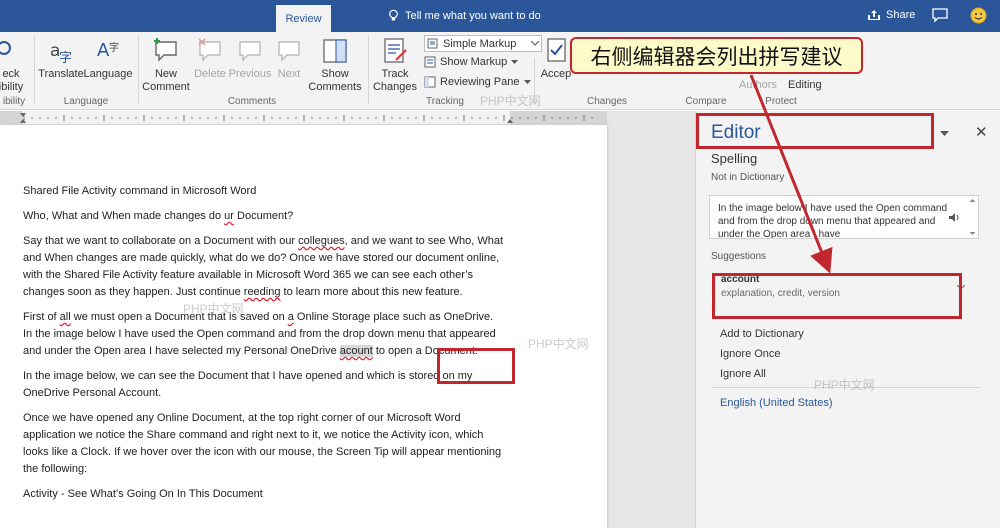  What do you see at coordinates (734, 158) in the screenshot?
I see `spelling-heading: Spelling` at bounding box center [734, 158].